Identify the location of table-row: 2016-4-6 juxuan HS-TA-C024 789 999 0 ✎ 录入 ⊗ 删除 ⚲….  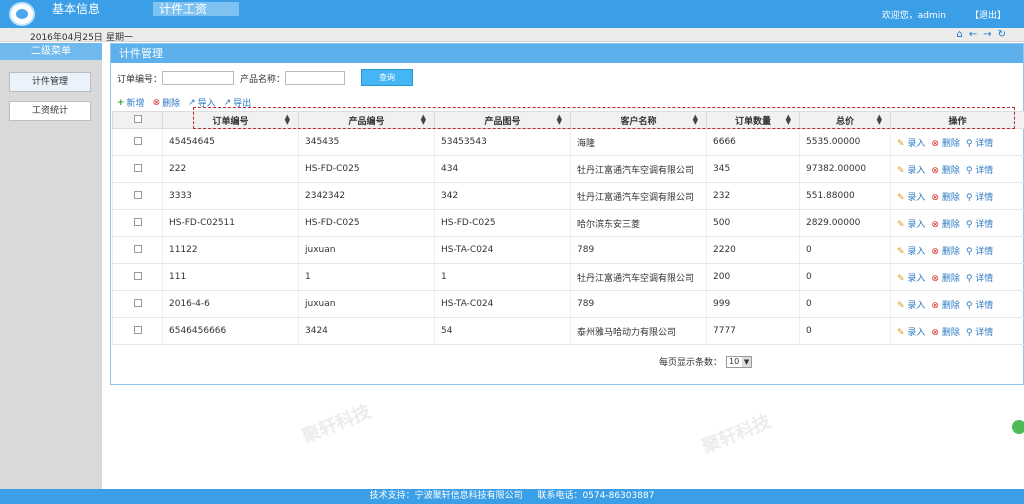
(568, 304).